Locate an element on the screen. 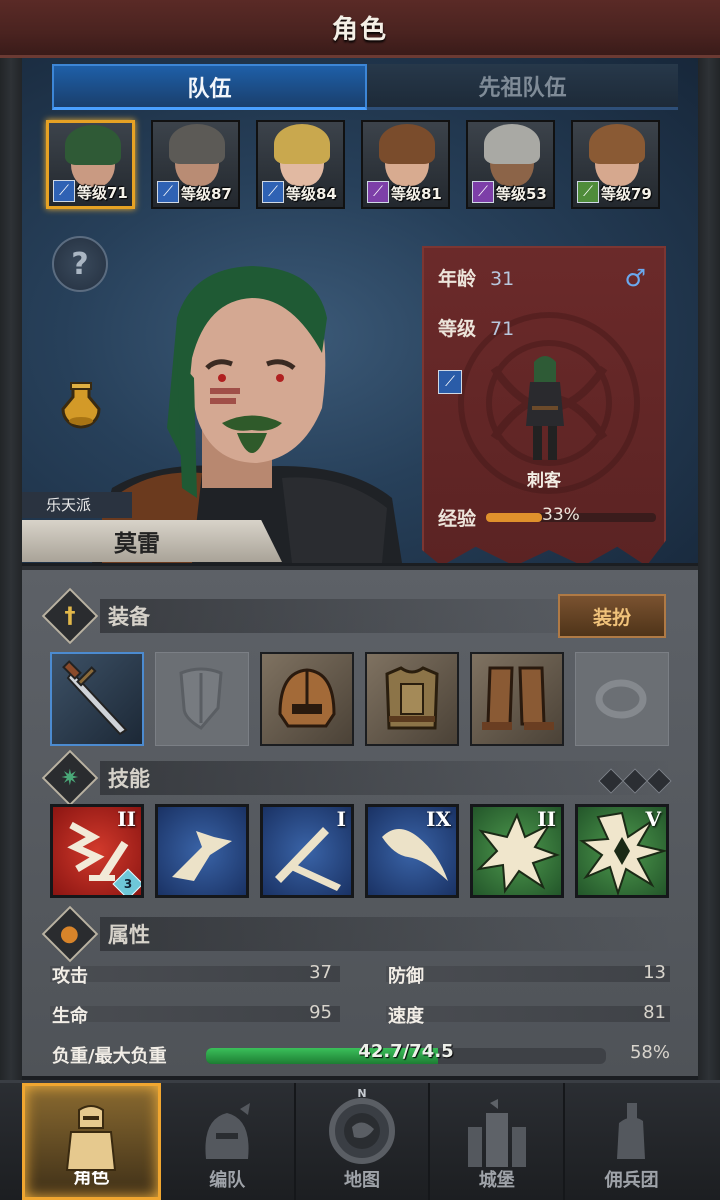 This screenshot has width=720, height=1200. legs-slot is located at coordinates (517, 699).